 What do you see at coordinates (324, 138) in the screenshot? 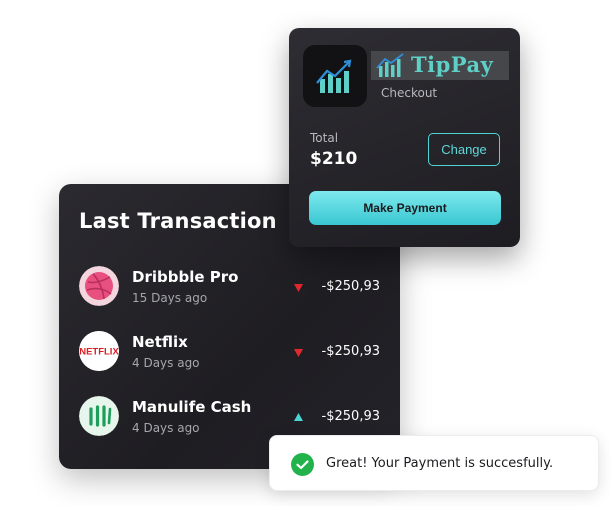
I see `total-label: Total` at bounding box center [324, 138].